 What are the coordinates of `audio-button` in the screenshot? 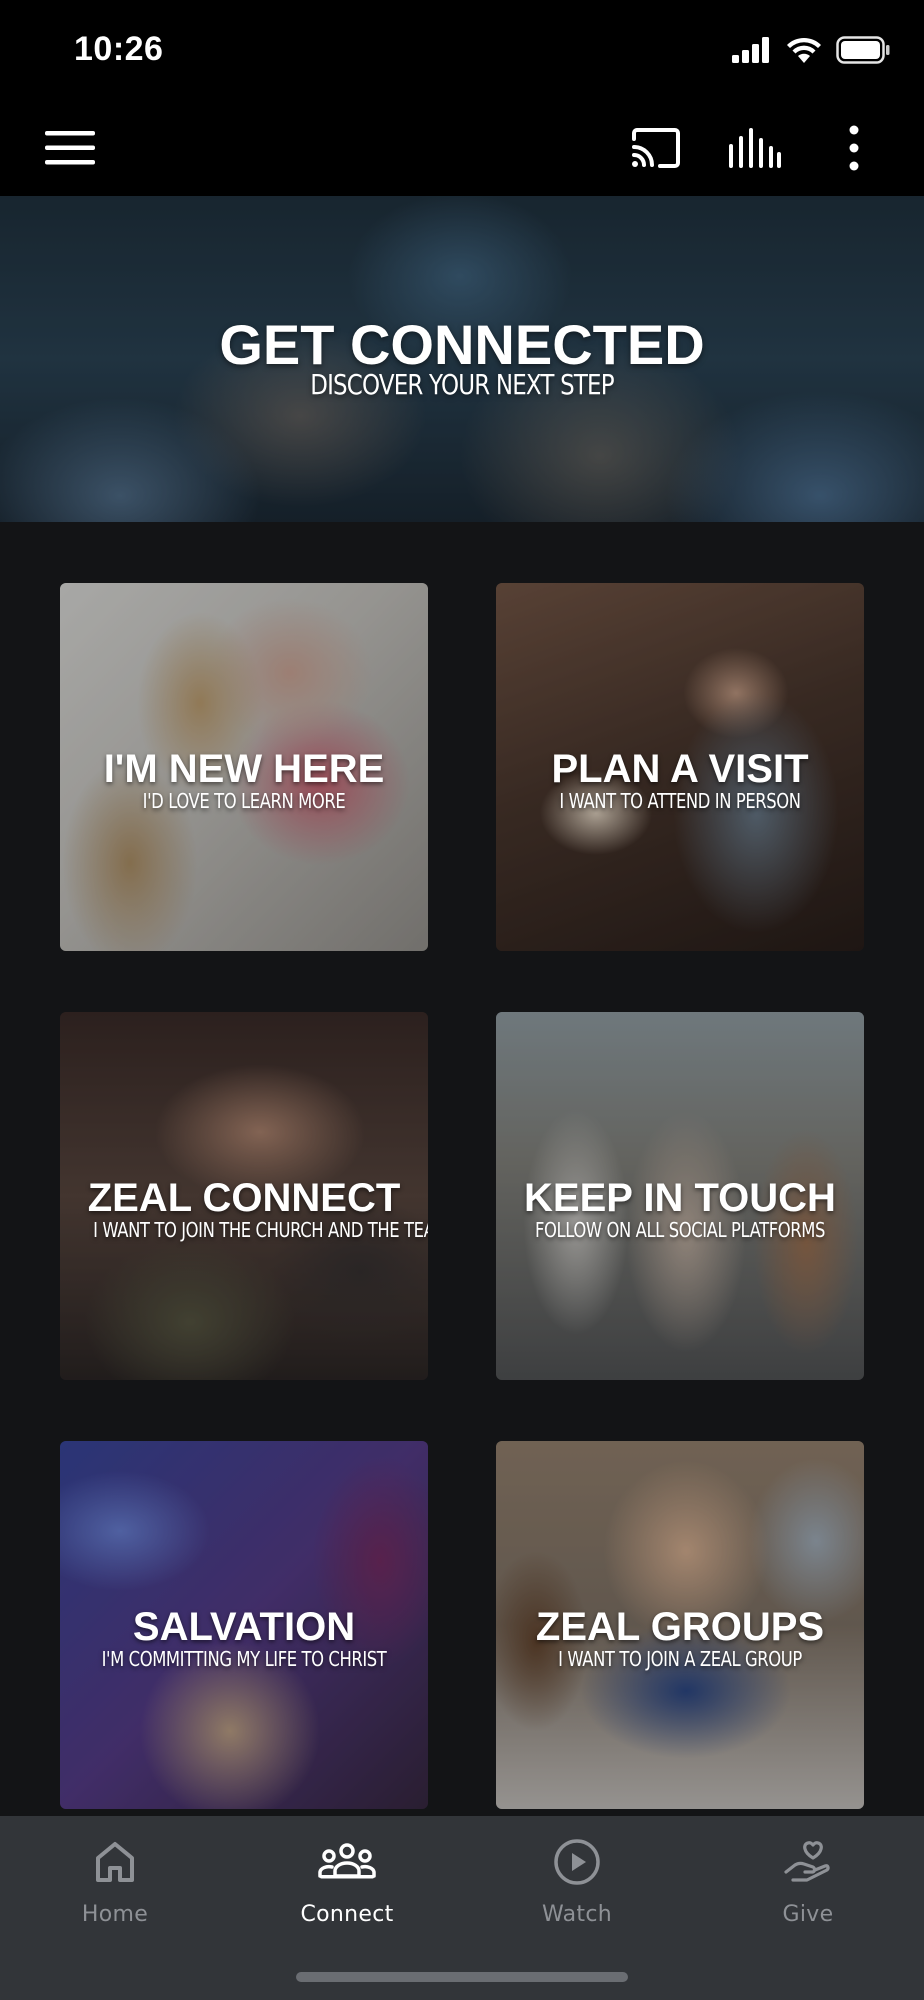 It's located at (755, 148).